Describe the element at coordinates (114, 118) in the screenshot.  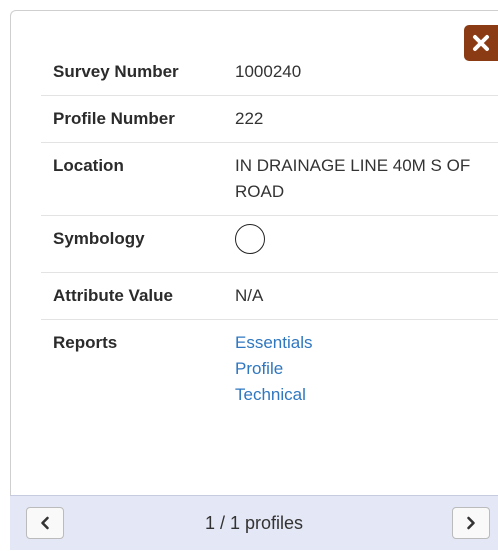
I see `profile-number-label: Profile Number` at that location.